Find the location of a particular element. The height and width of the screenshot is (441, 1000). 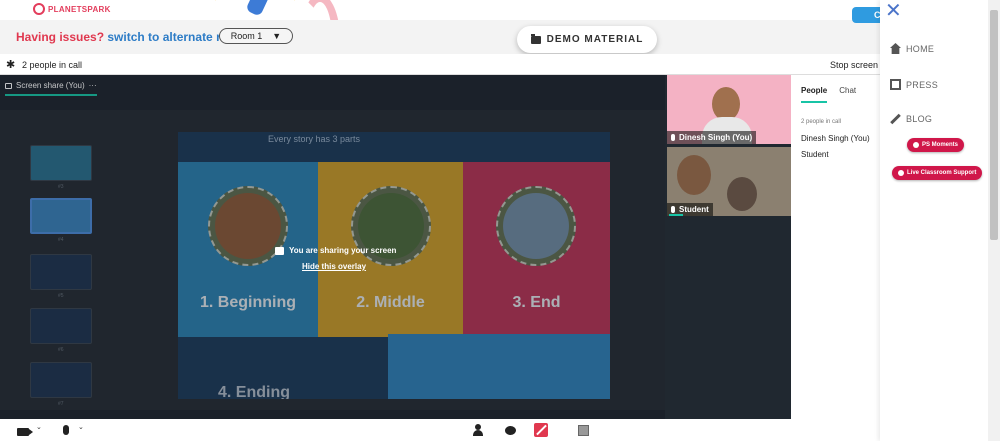

menu-item-label: BLOG is located at coordinates (919, 119).